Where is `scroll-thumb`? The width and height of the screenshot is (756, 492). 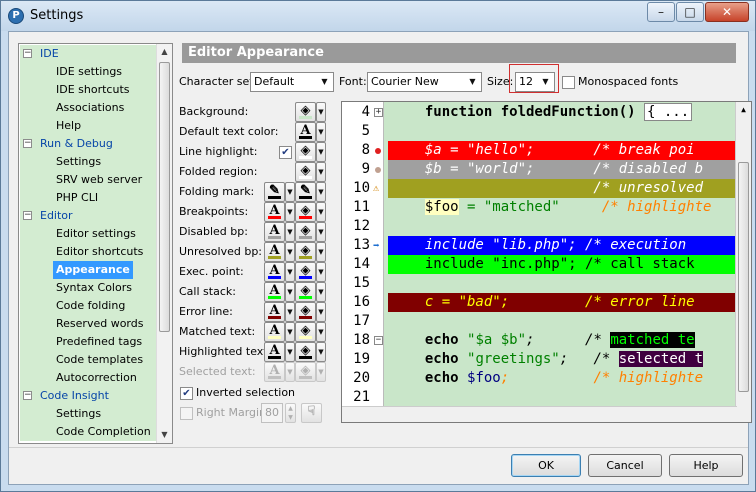
scroll-thumb is located at coordinates (164, 197).